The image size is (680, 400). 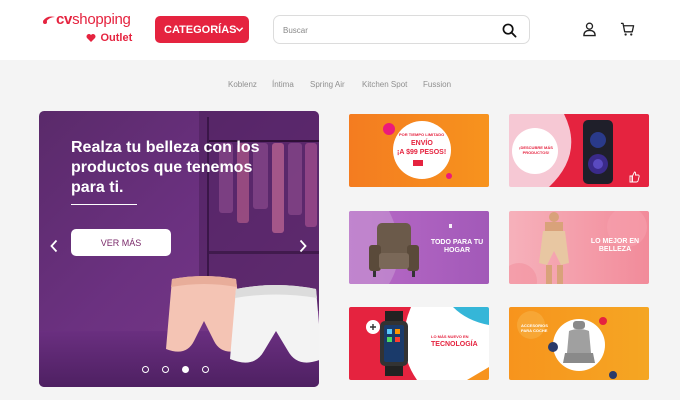 I want to click on promo-tile-hogar: TODO PARA TU HOGAR, so click(x=419, y=247).